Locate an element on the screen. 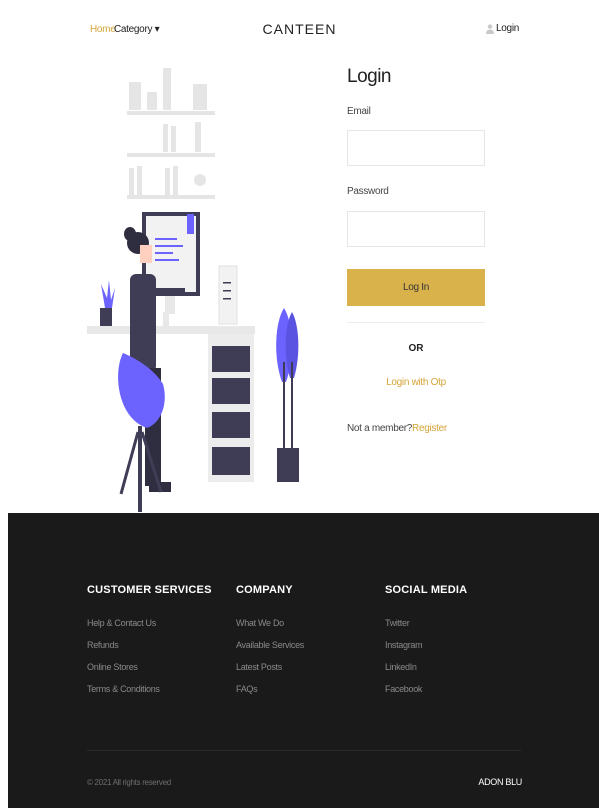 The height and width of the screenshot is (808, 599). not-member-text: Not a member? is located at coordinates (380, 428).